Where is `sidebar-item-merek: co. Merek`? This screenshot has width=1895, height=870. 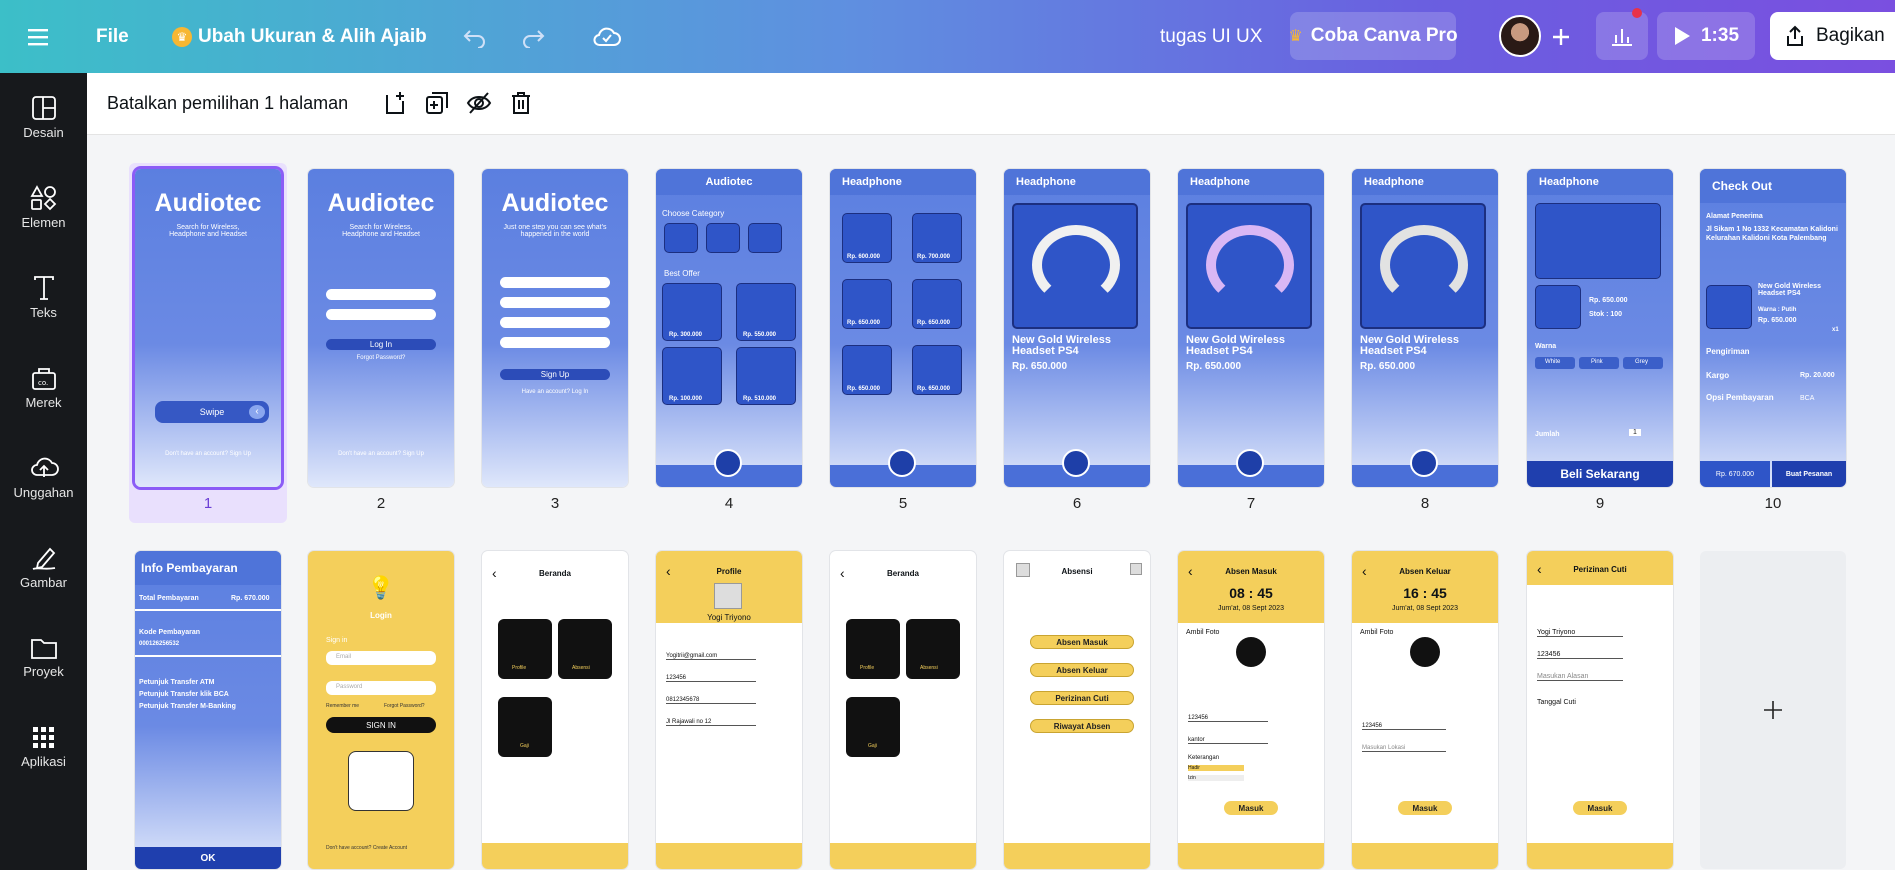
sidebar-item-merek: co. Merek is located at coordinates (43, 387).